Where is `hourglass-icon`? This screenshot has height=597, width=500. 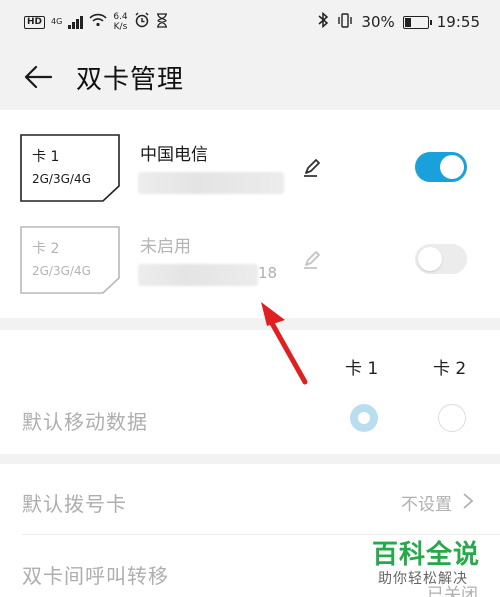
hourglass-icon is located at coordinates (162, 22).